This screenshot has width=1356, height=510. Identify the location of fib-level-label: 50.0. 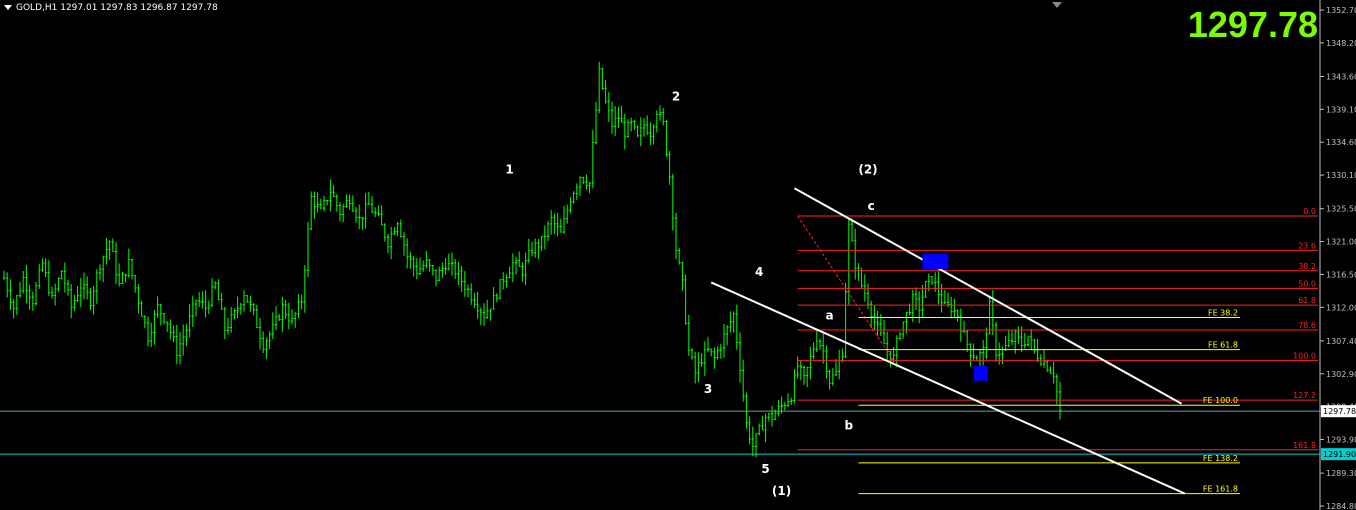
(1307, 283).